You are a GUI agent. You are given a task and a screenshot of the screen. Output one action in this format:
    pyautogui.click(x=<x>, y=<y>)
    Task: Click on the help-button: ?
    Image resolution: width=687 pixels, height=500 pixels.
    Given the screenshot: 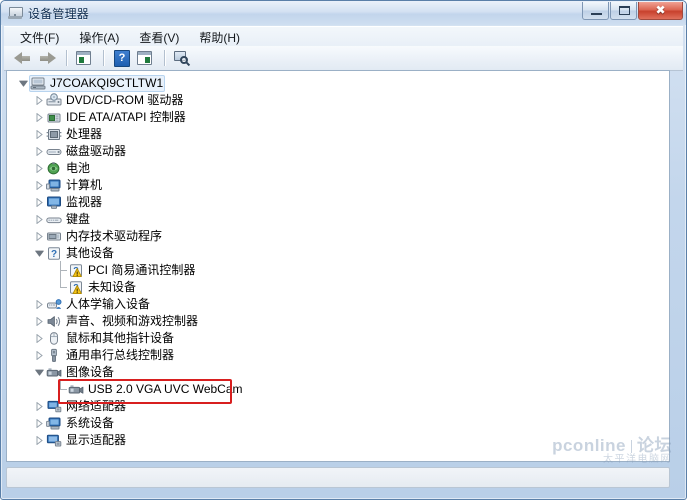 What is the action you would take?
    pyautogui.click(x=121, y=58)
    